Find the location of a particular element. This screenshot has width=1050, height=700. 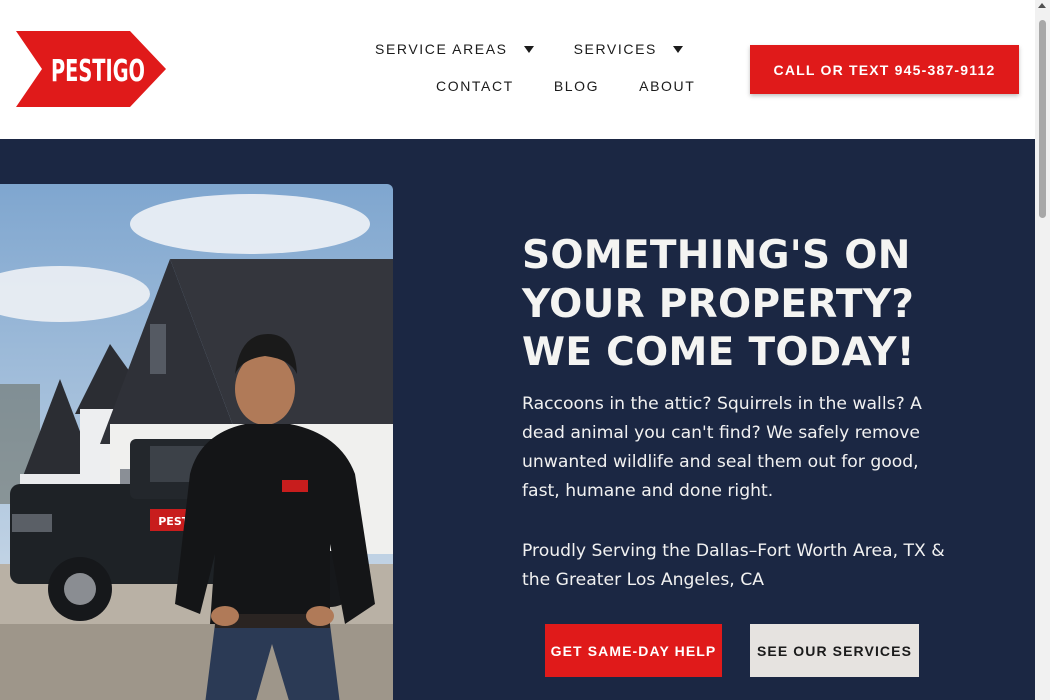

nav-blog: BLOG is located at coordinates (576, 86).